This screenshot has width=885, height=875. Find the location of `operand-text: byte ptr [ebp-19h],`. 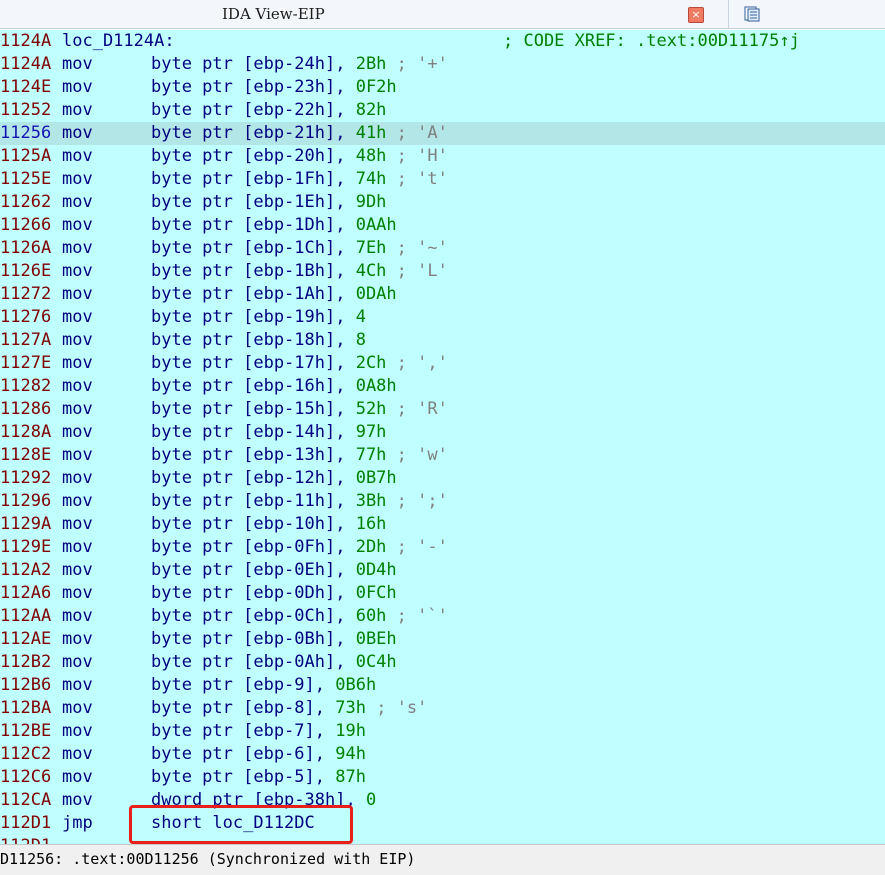

operand-text: byte ptr [ebp-19h], is located at coordinates (253, 317).